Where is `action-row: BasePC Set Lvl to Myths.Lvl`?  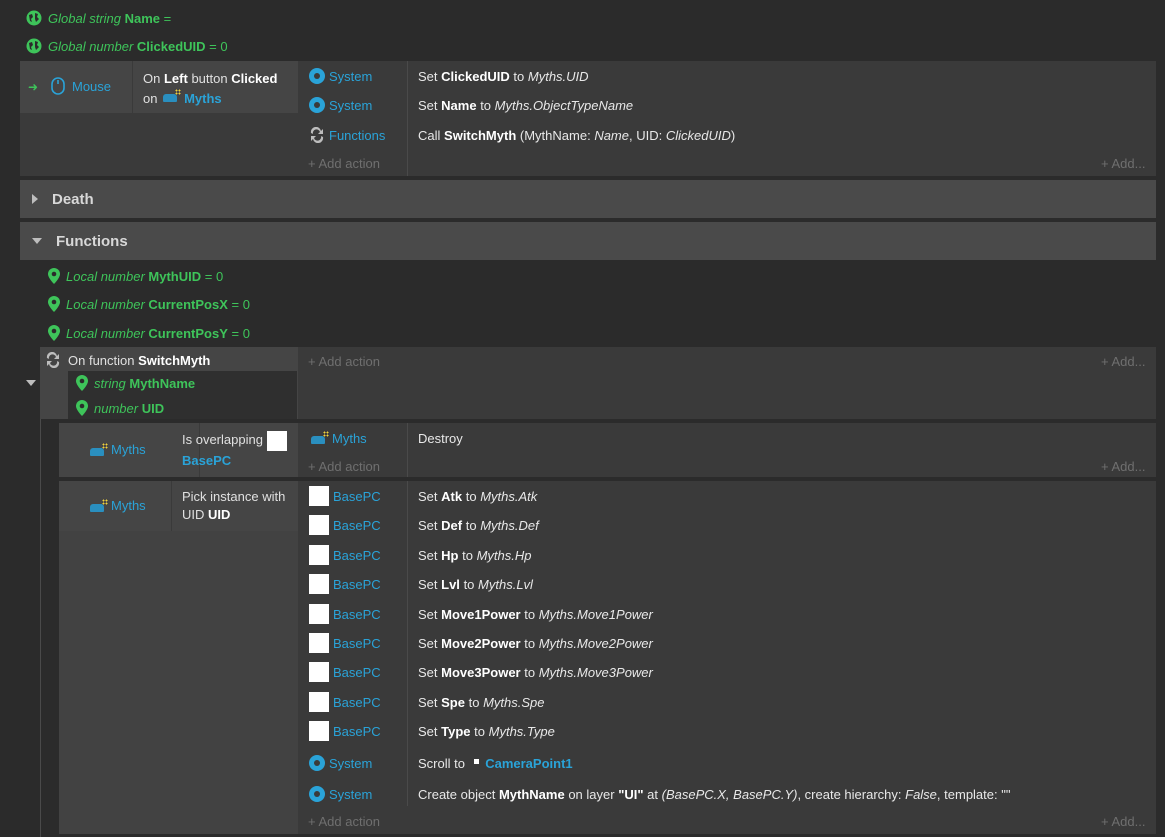 action-row: BasePC Set Lvl to Myths.Lvl is located at coordinates (582, 584).